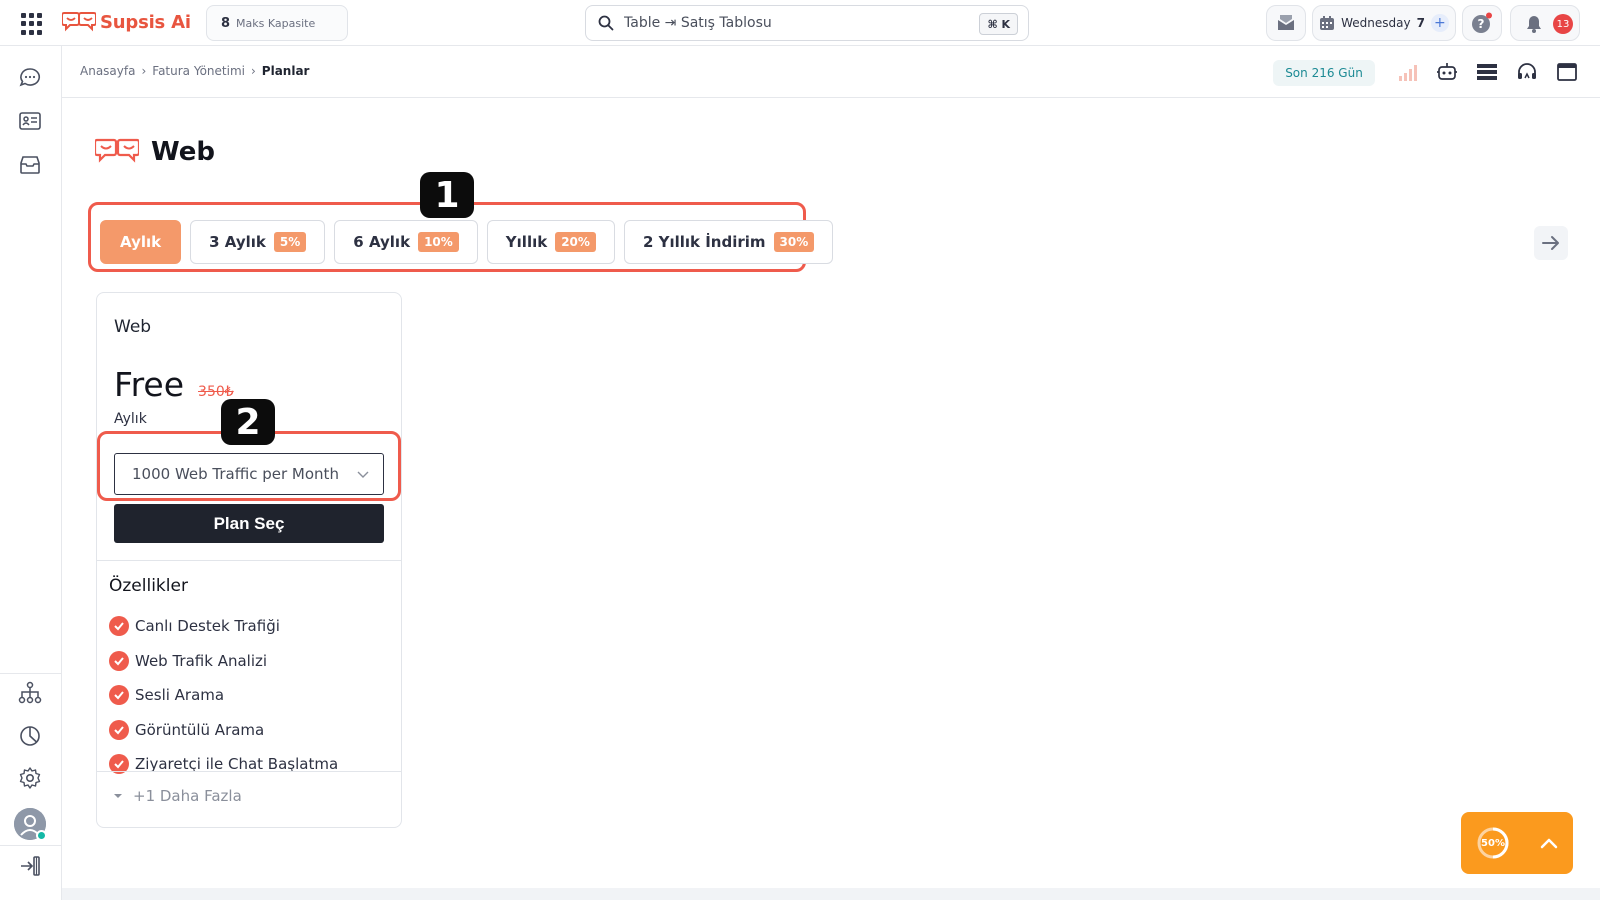 Image resolution: width=1600 pixels, height=900 pixels. Describe the element at coordinates (1376, 23) in the screenshot. I see `date-label: Wednesday` at that location.